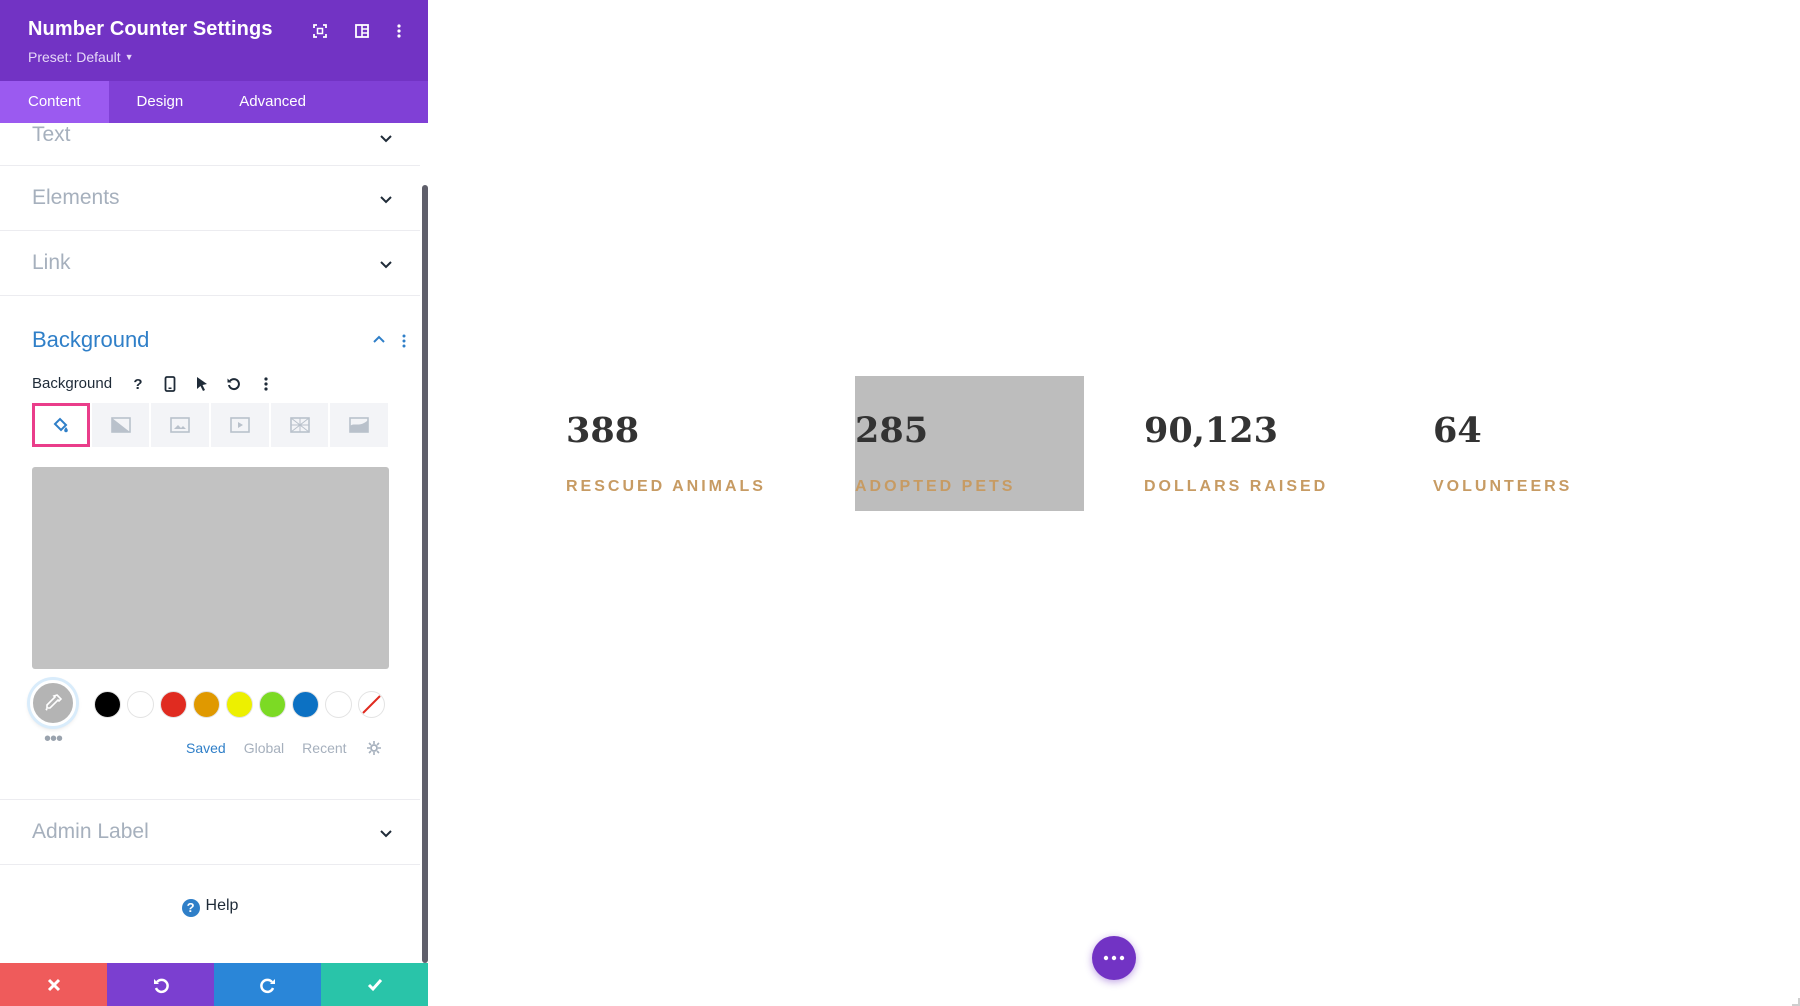 This screenshot has width=1800, height=1006. I want to click on color-picker-button, so click(53, 703).